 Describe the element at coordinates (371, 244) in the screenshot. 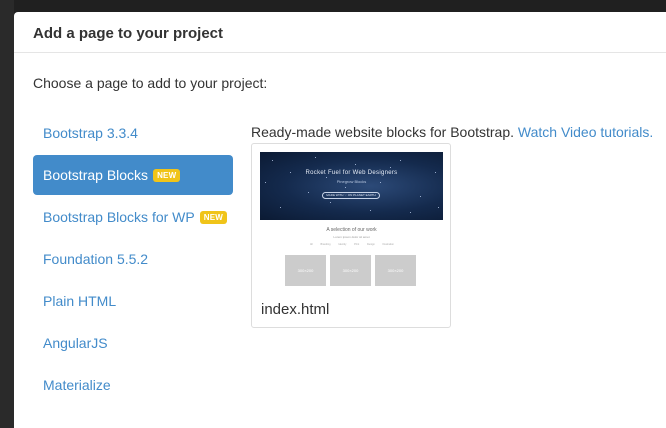

I see `thumbnail-filter: Design` at that location.